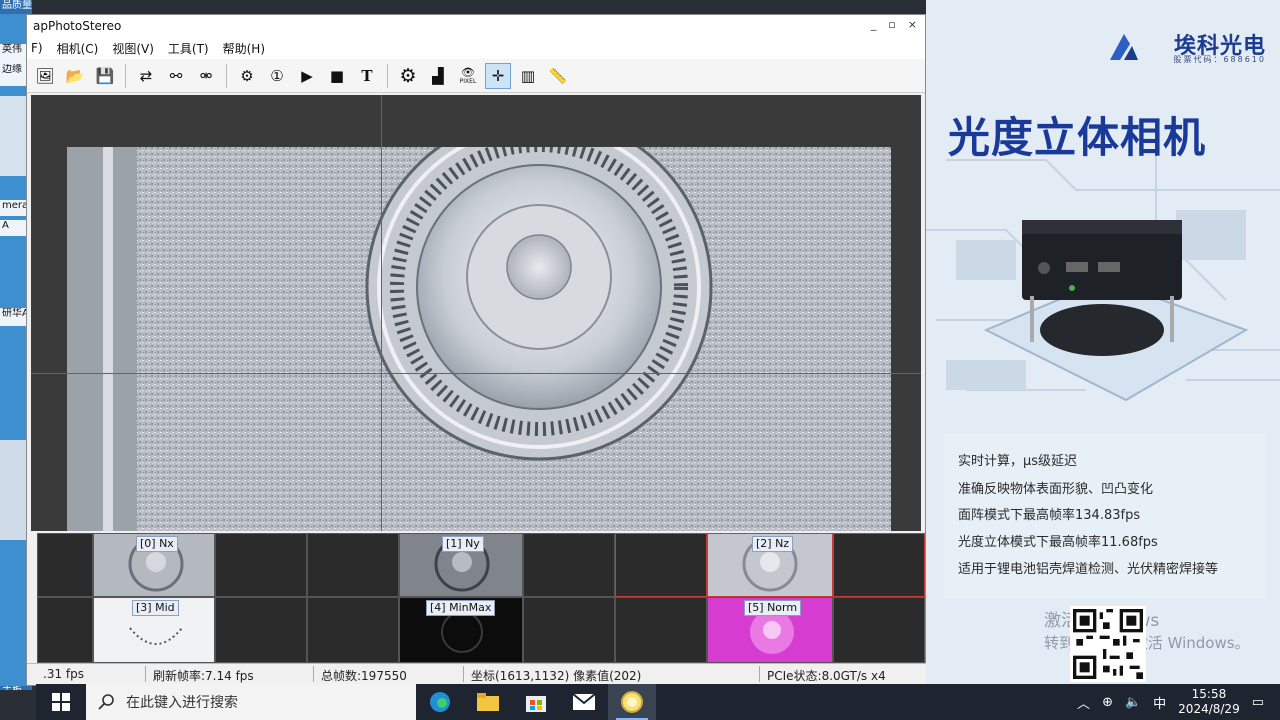 This screenshot has height=720, width=1280. Describe the element at coordinates (1159, 702) in the screenshot. I see `ime-indicator: 中` at that location.